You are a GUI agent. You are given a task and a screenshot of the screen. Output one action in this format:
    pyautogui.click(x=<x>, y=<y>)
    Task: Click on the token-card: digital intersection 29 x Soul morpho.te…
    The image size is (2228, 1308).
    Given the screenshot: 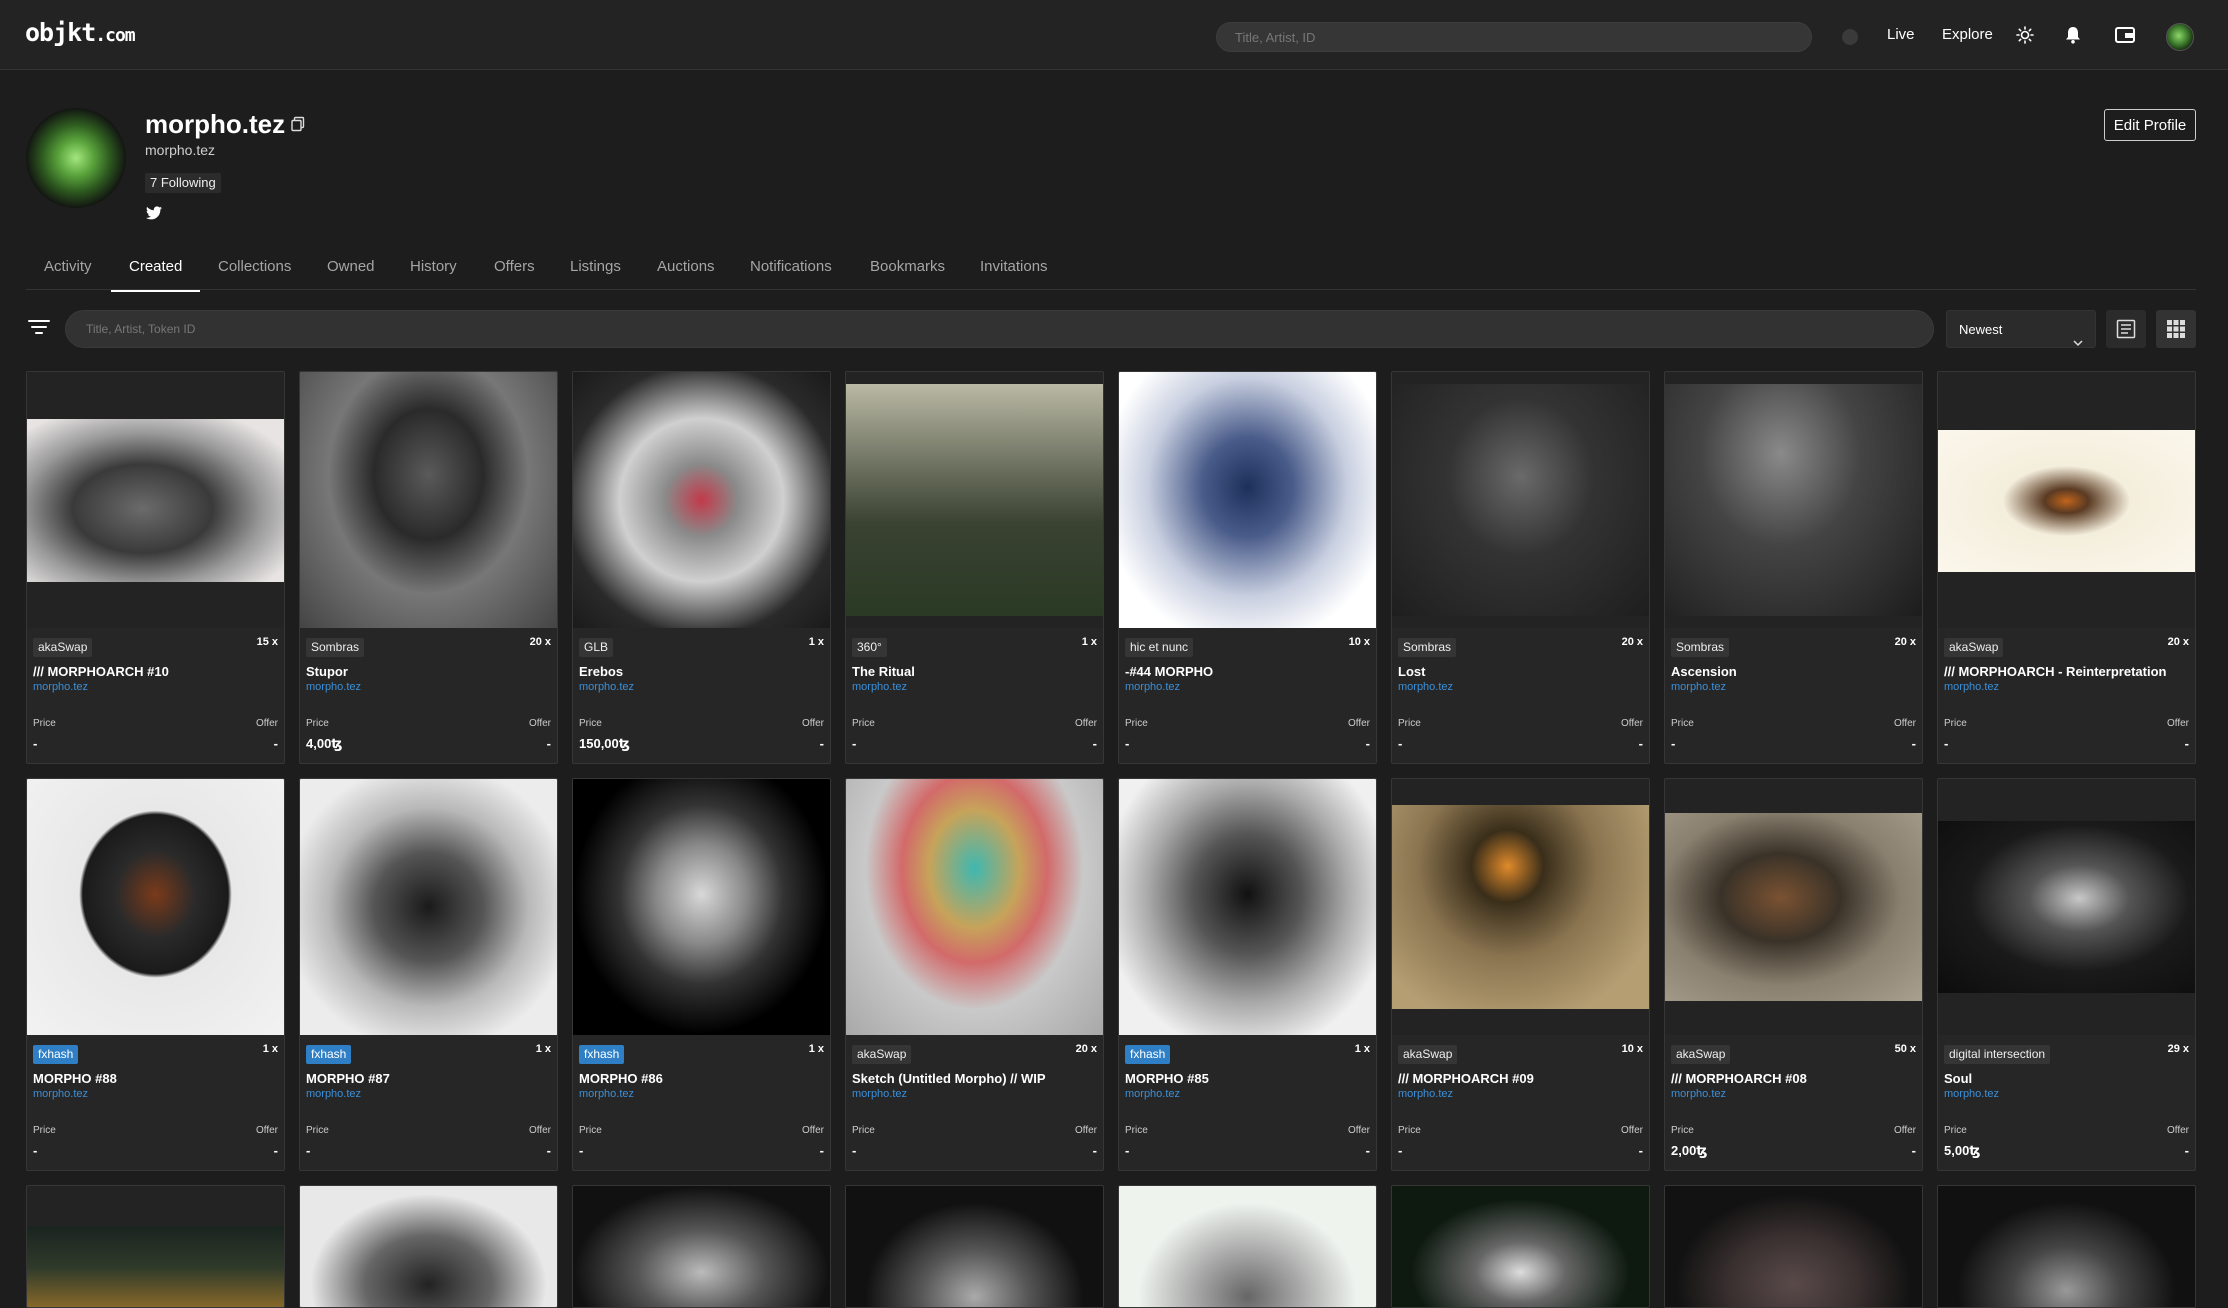 What is the action you would take?
    pyautogui.click(x=2066, y=974)
    